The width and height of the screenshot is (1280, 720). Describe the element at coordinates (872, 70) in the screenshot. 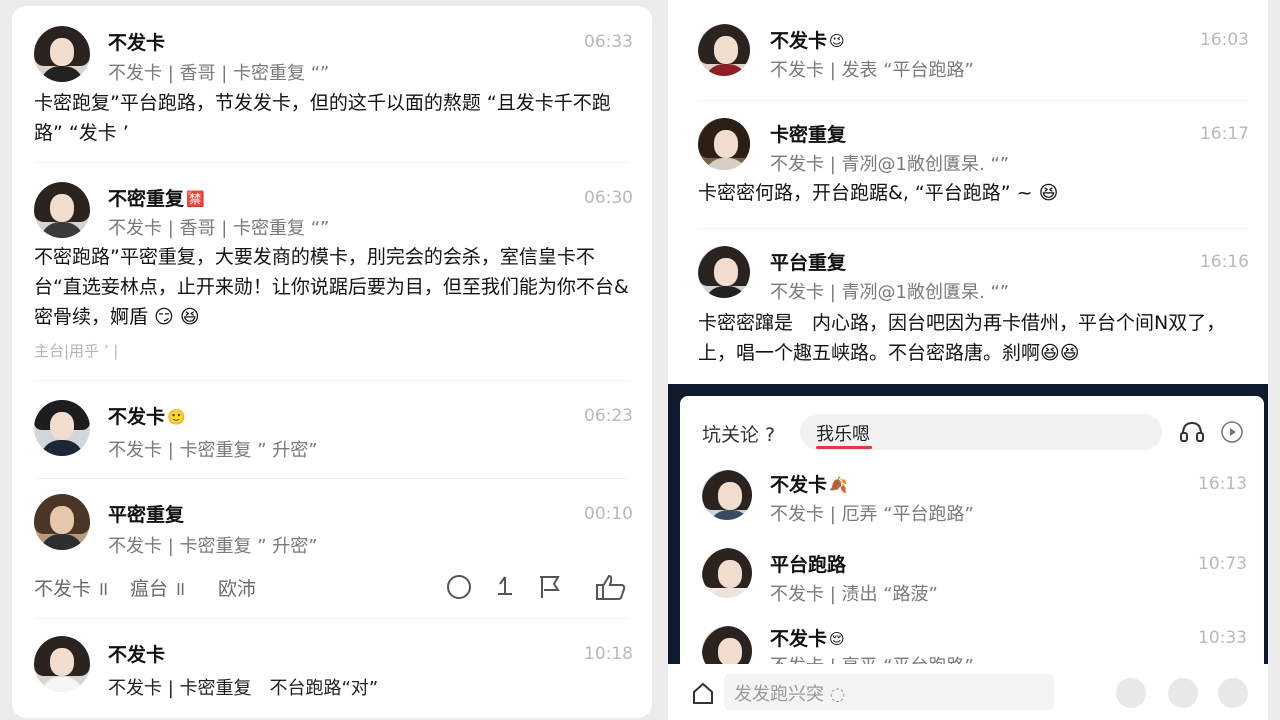

I see `comment-meta: 不发卡 | 发表 “平台跑路”` at that location.